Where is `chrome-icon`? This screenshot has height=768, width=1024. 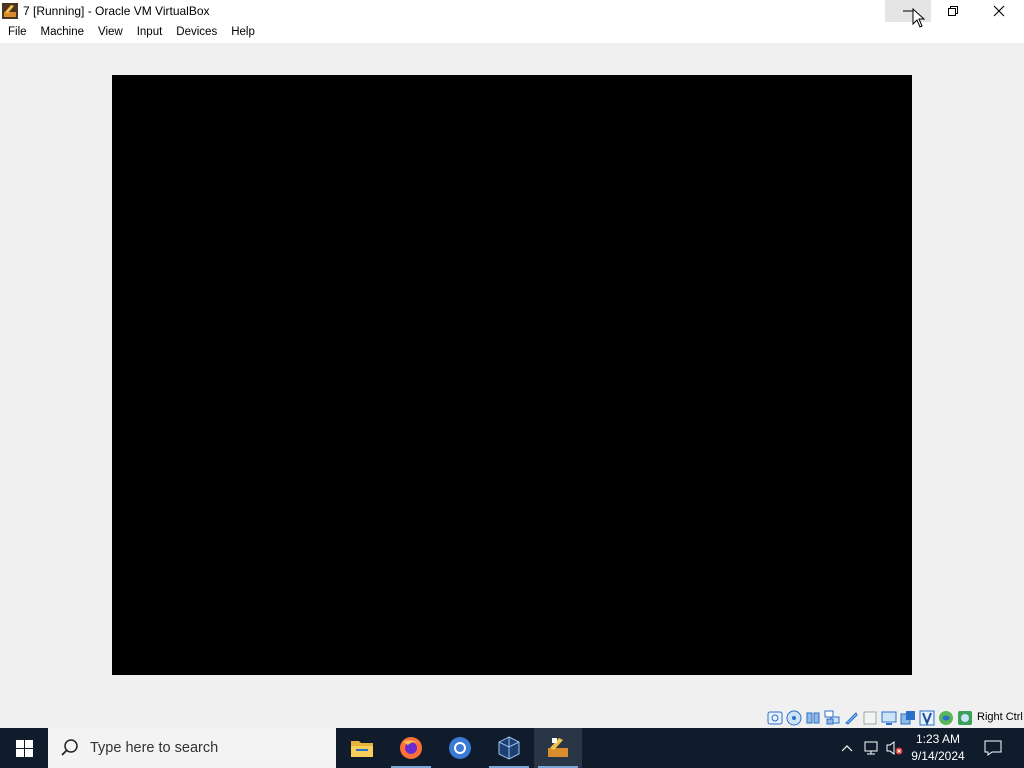 chrome-icon is located at coordinates (460, 748).